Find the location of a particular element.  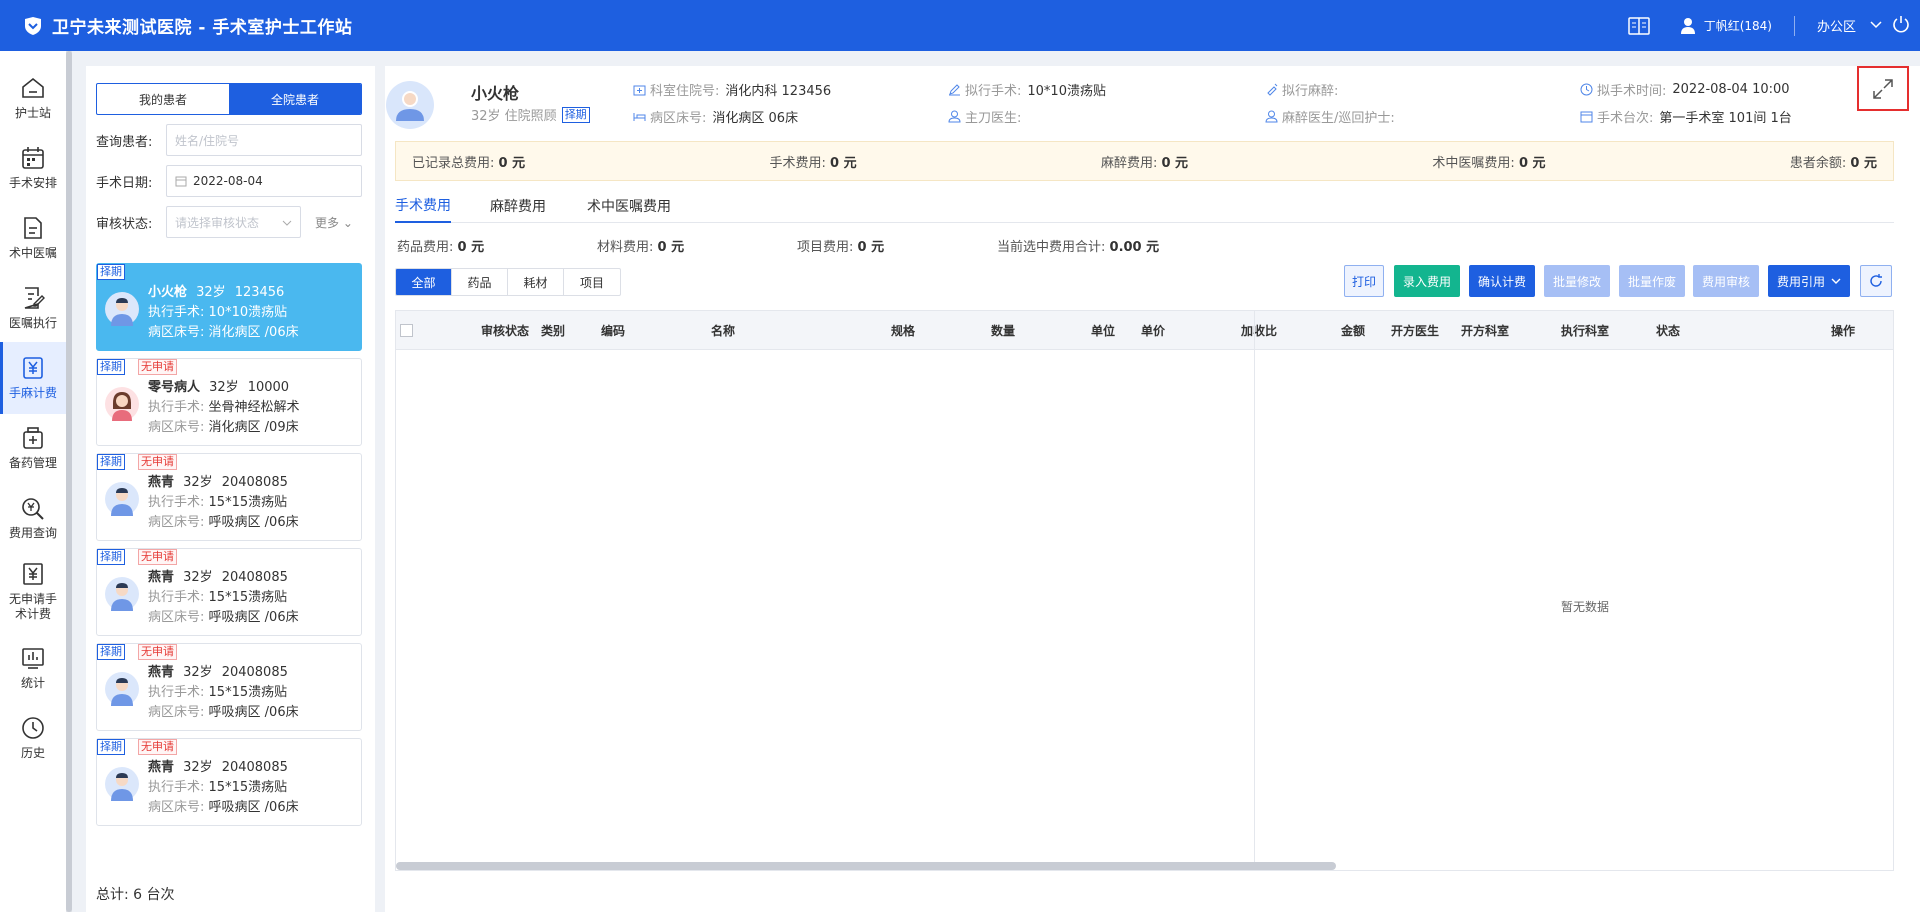

nav-nurse-station: 护士站 is located at coordinates (33, 98).